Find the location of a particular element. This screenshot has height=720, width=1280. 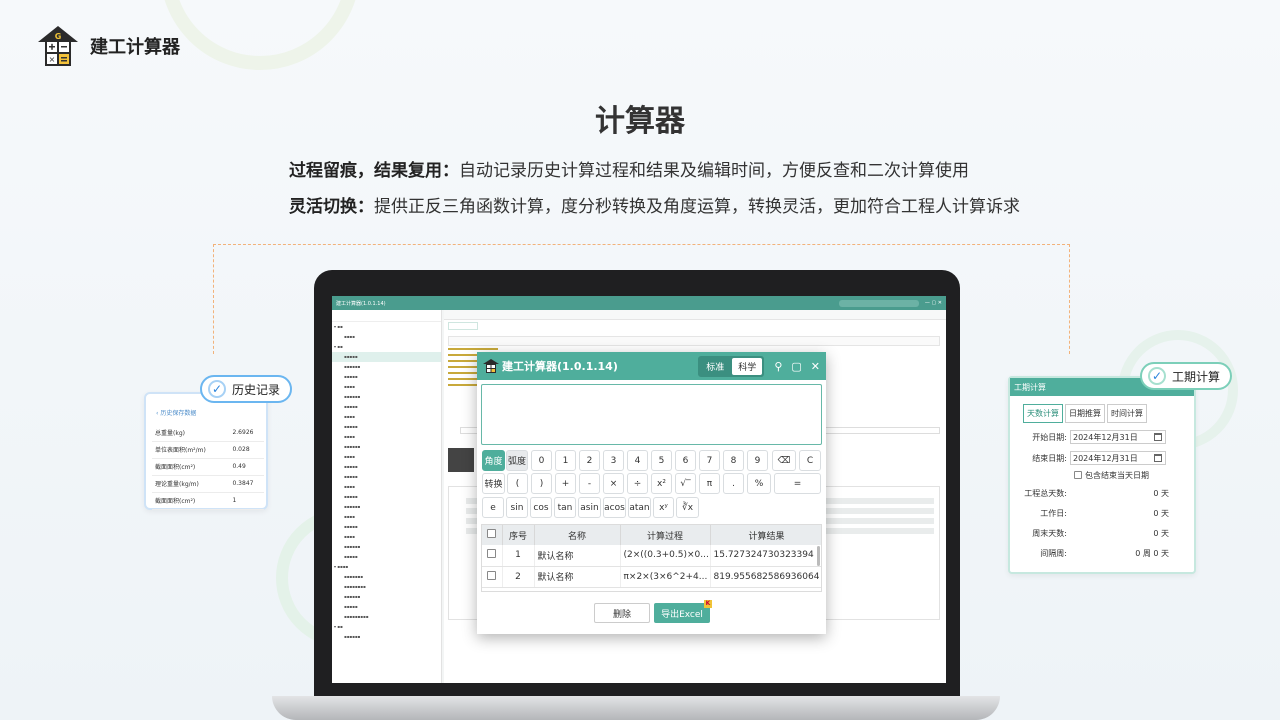

key-sqrt: √‾ is located at coordinates (685, 483).